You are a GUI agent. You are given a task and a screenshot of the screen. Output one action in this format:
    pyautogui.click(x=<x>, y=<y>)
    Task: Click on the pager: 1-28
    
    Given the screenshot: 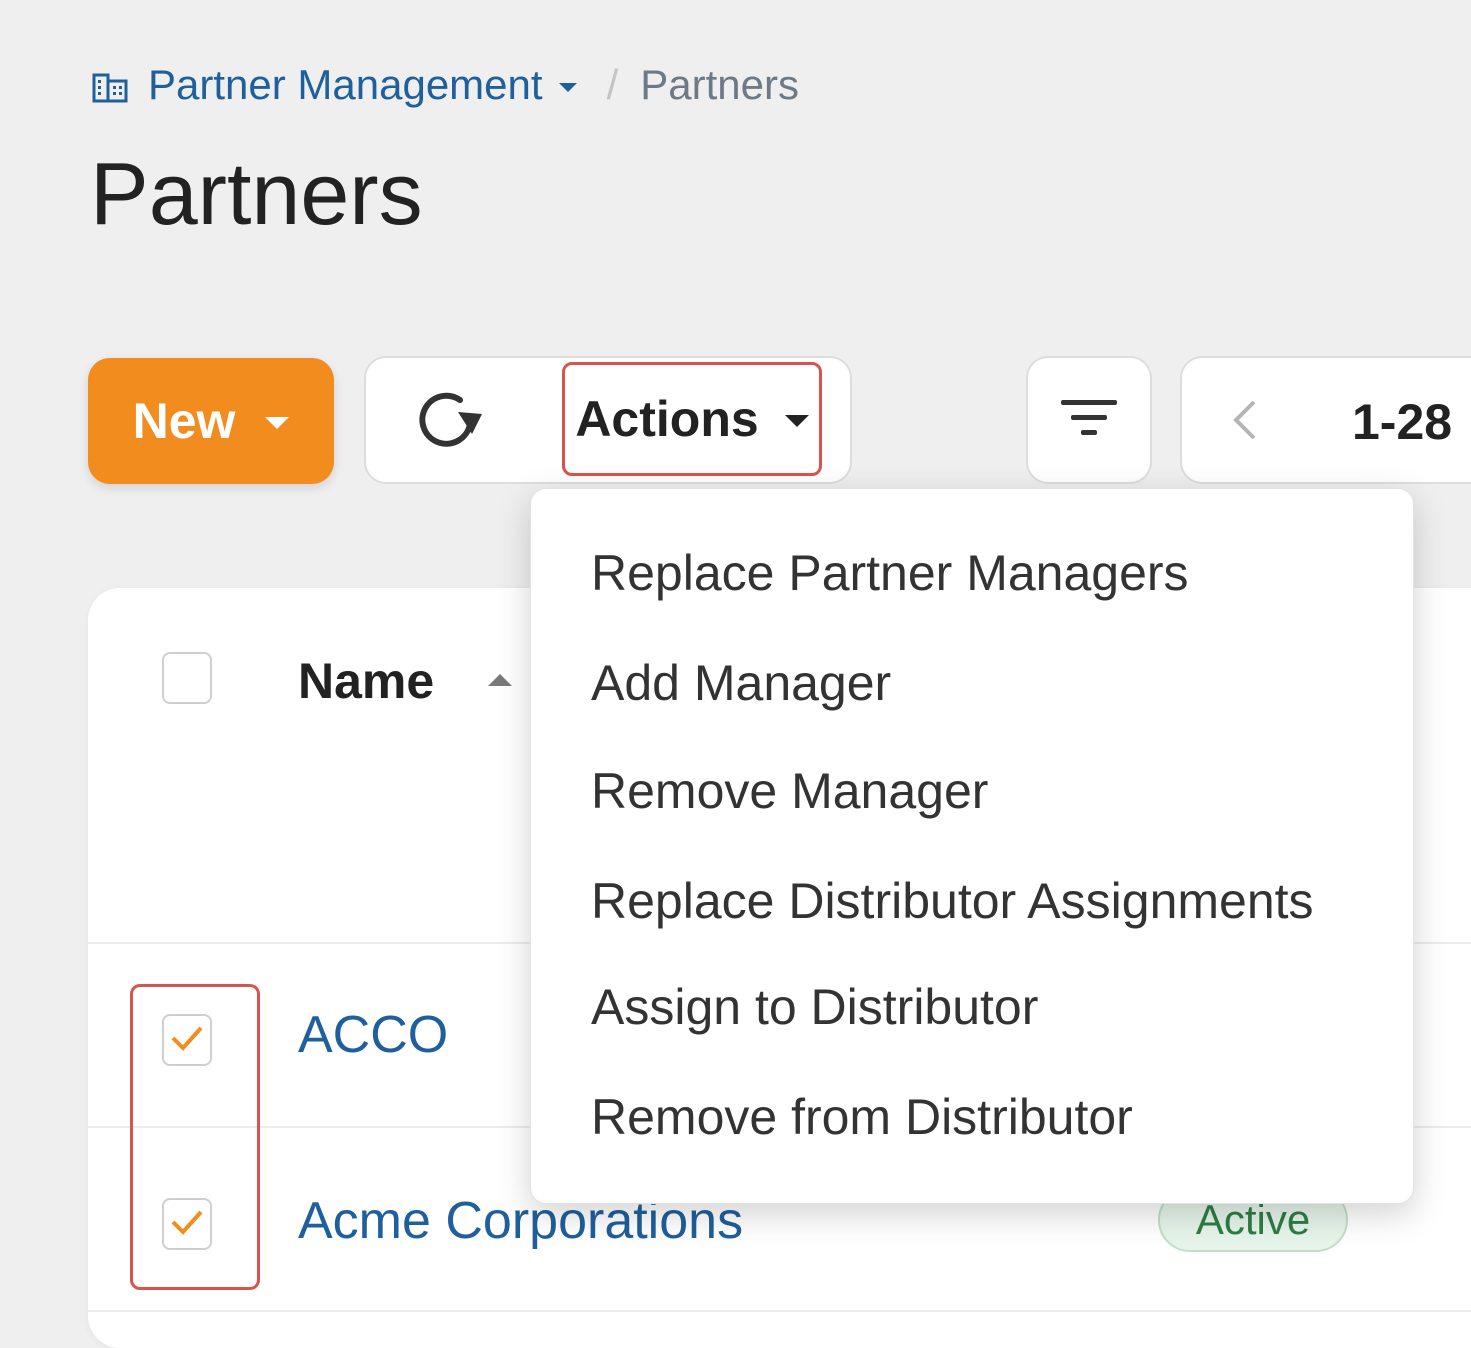 What is the action you would take?
    pyautogui.click(x=1325, y=420)
    